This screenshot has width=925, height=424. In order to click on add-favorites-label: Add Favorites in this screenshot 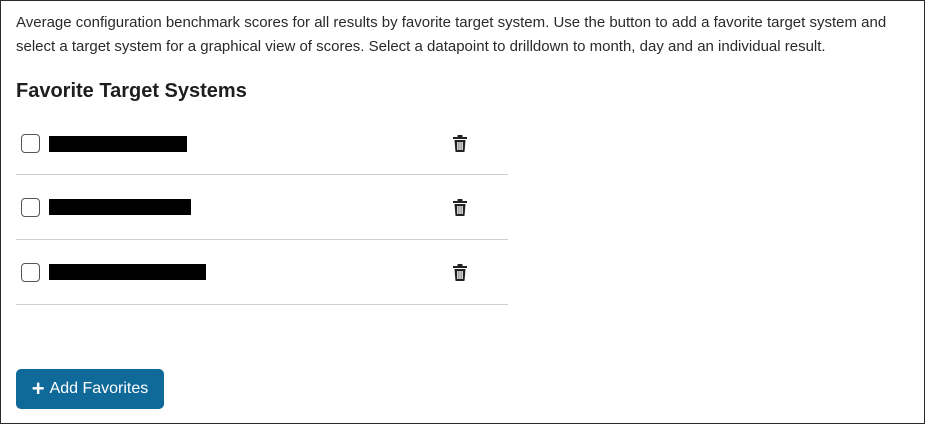, I will do `click(99, 388)`.